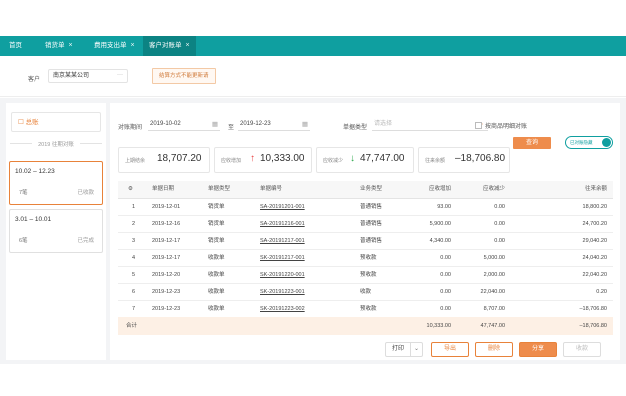 This screenshot has width=626, height=396. I want to click on table-cell: 1, so click(134, 207).